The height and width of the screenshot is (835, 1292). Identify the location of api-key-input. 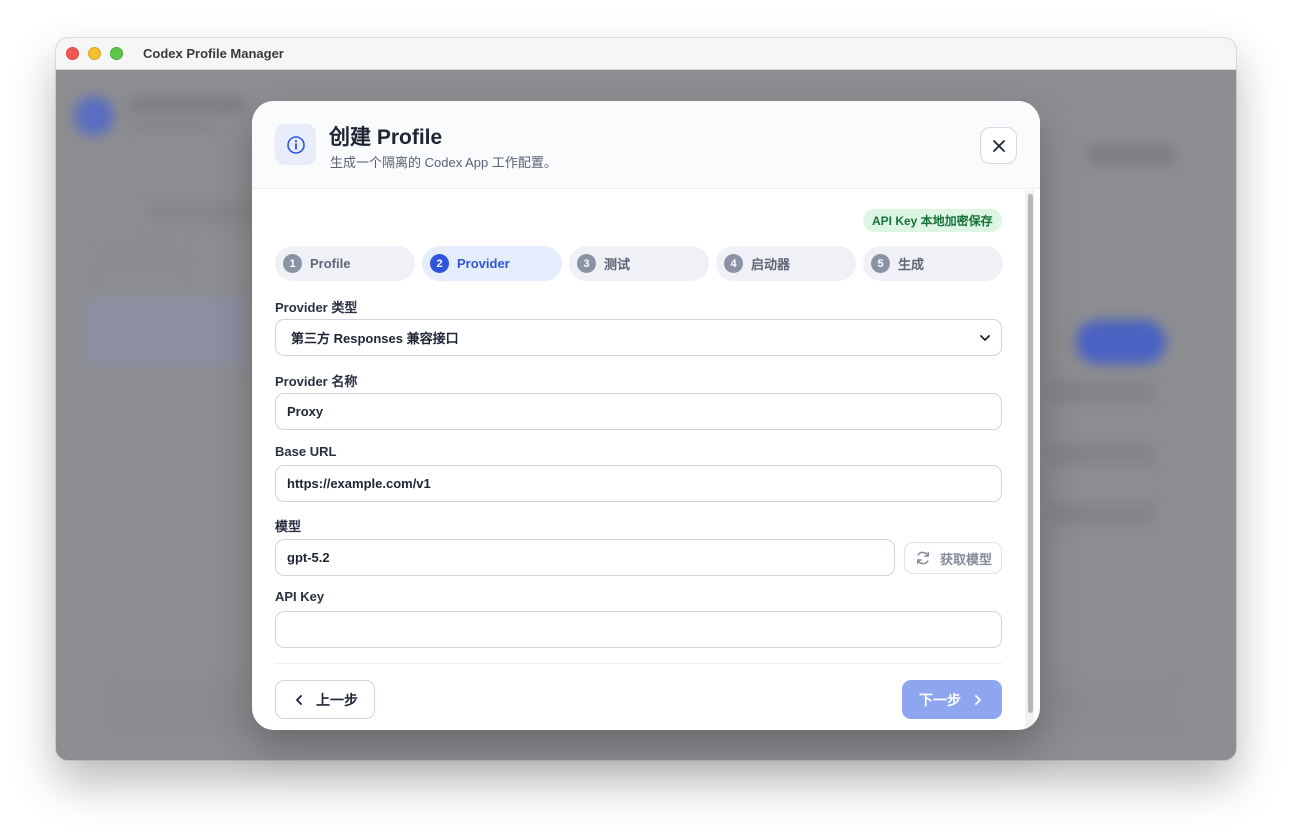
(638, 629).